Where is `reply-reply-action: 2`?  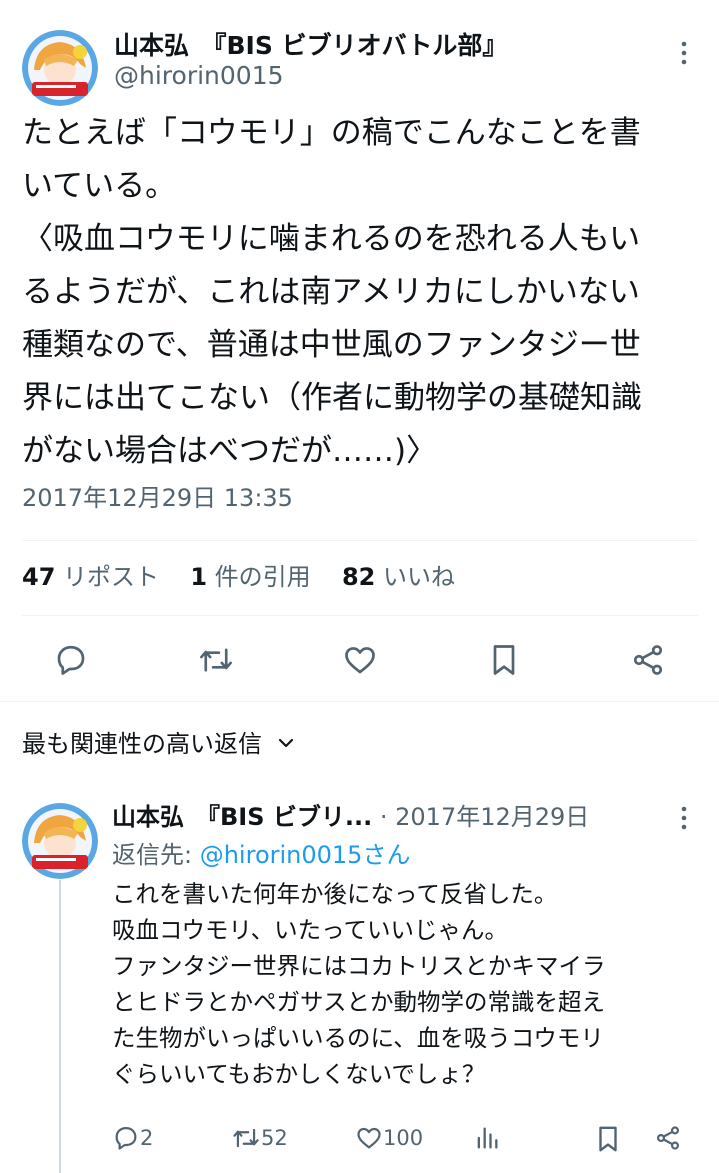
reply-reply-action: 2 is located at coordinates (132, 1138).